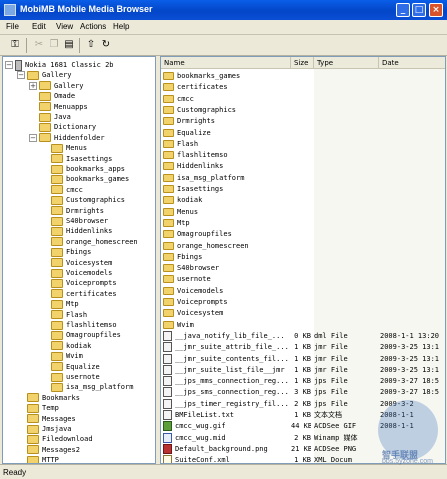  What do you see at coordinates (303, 234) in the screenshot?
I see `list-row: Omagroupfiles` at bounding box center [303, 234].